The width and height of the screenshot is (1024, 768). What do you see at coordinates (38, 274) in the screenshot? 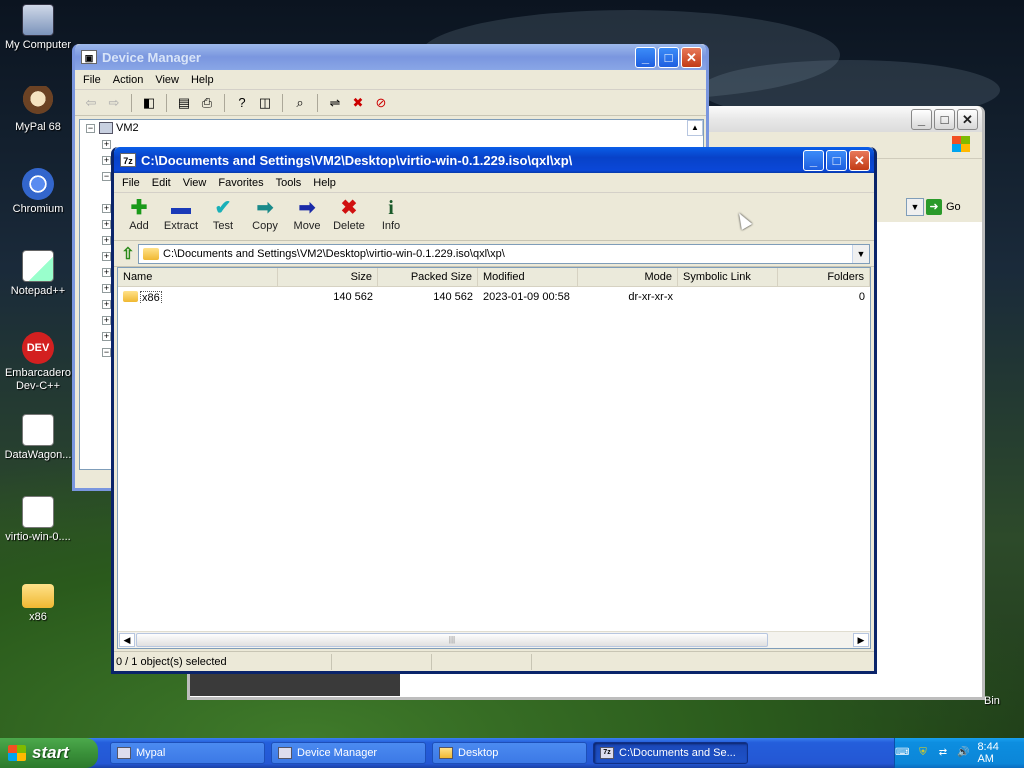
I see `desktop-icon-notepad-plus-plus: Notepad++` at bounding box center [38, 274].